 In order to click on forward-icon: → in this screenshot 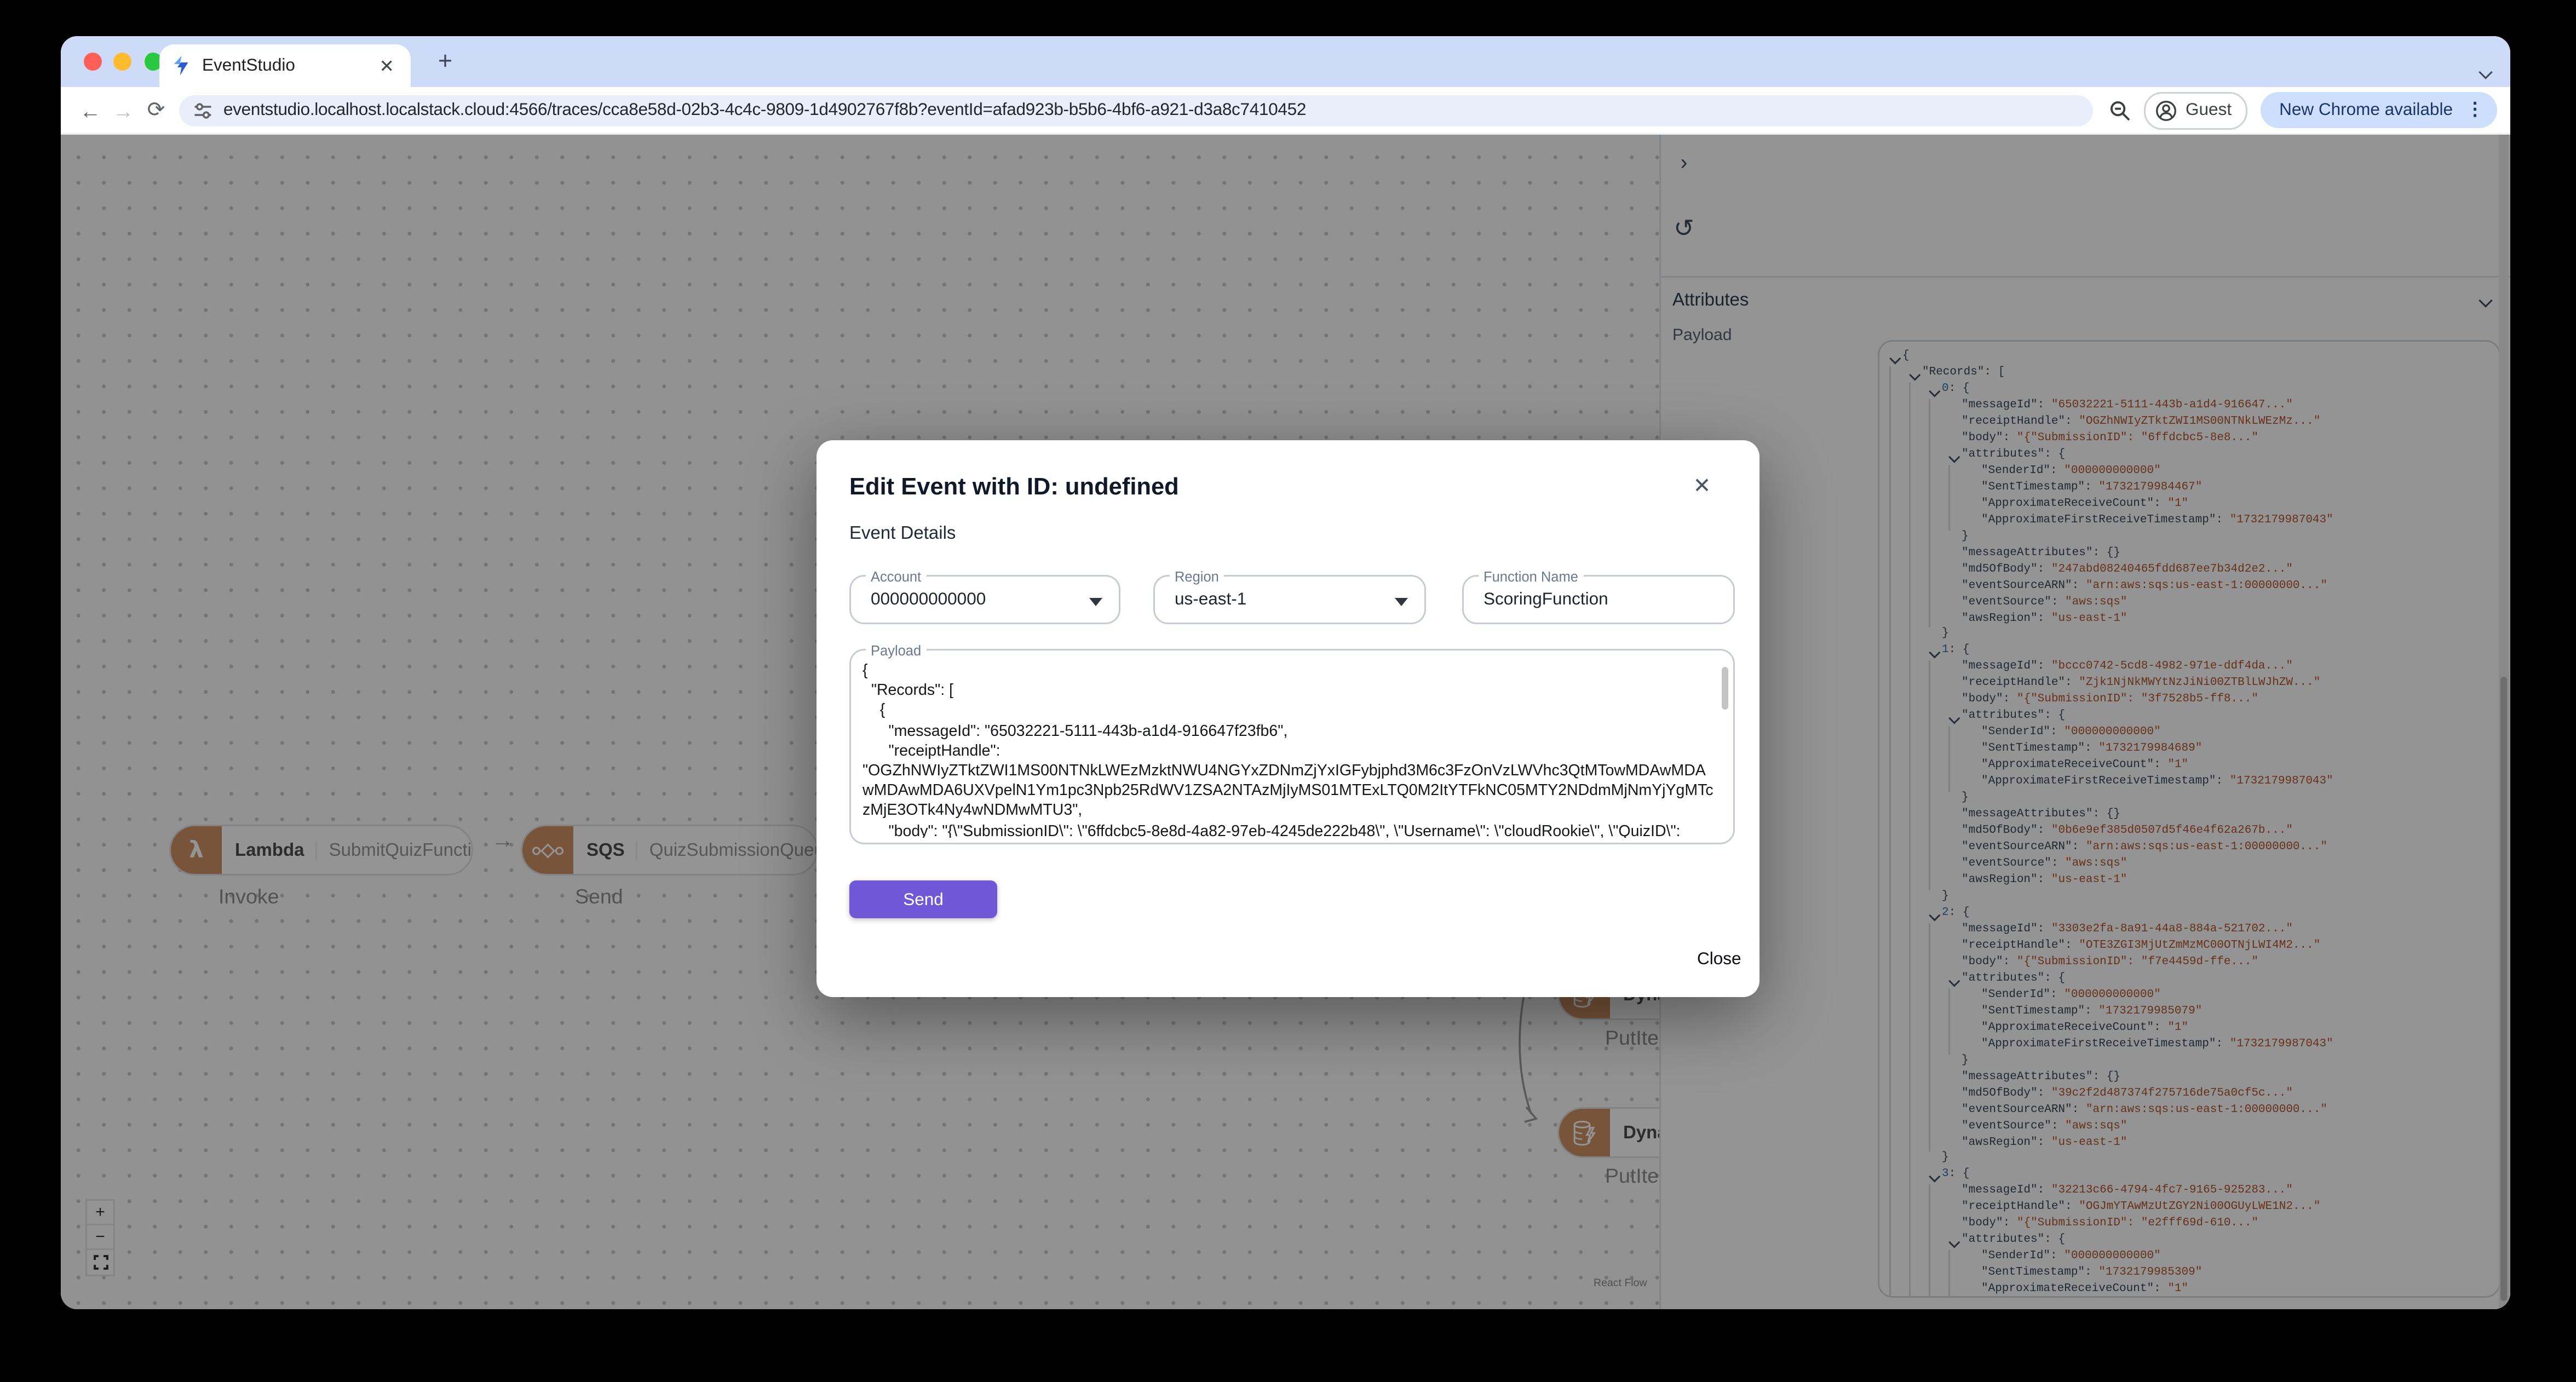, I will do `click(124, 110)`.